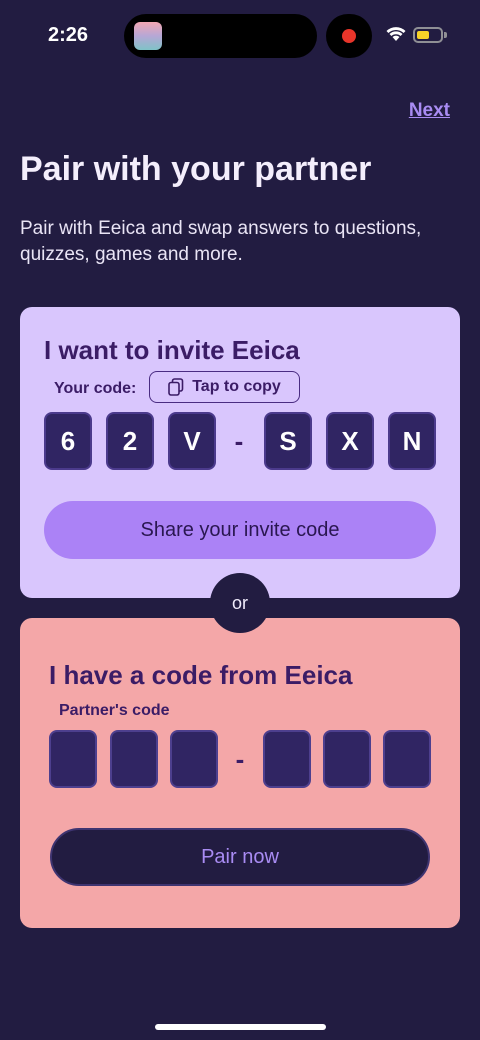 The width and height of the screenshot is (480, 1040). Describe the element at coordinates (172, 350) in the screenshot. I see `invite-heading: I want to invite Eeica` at that location.